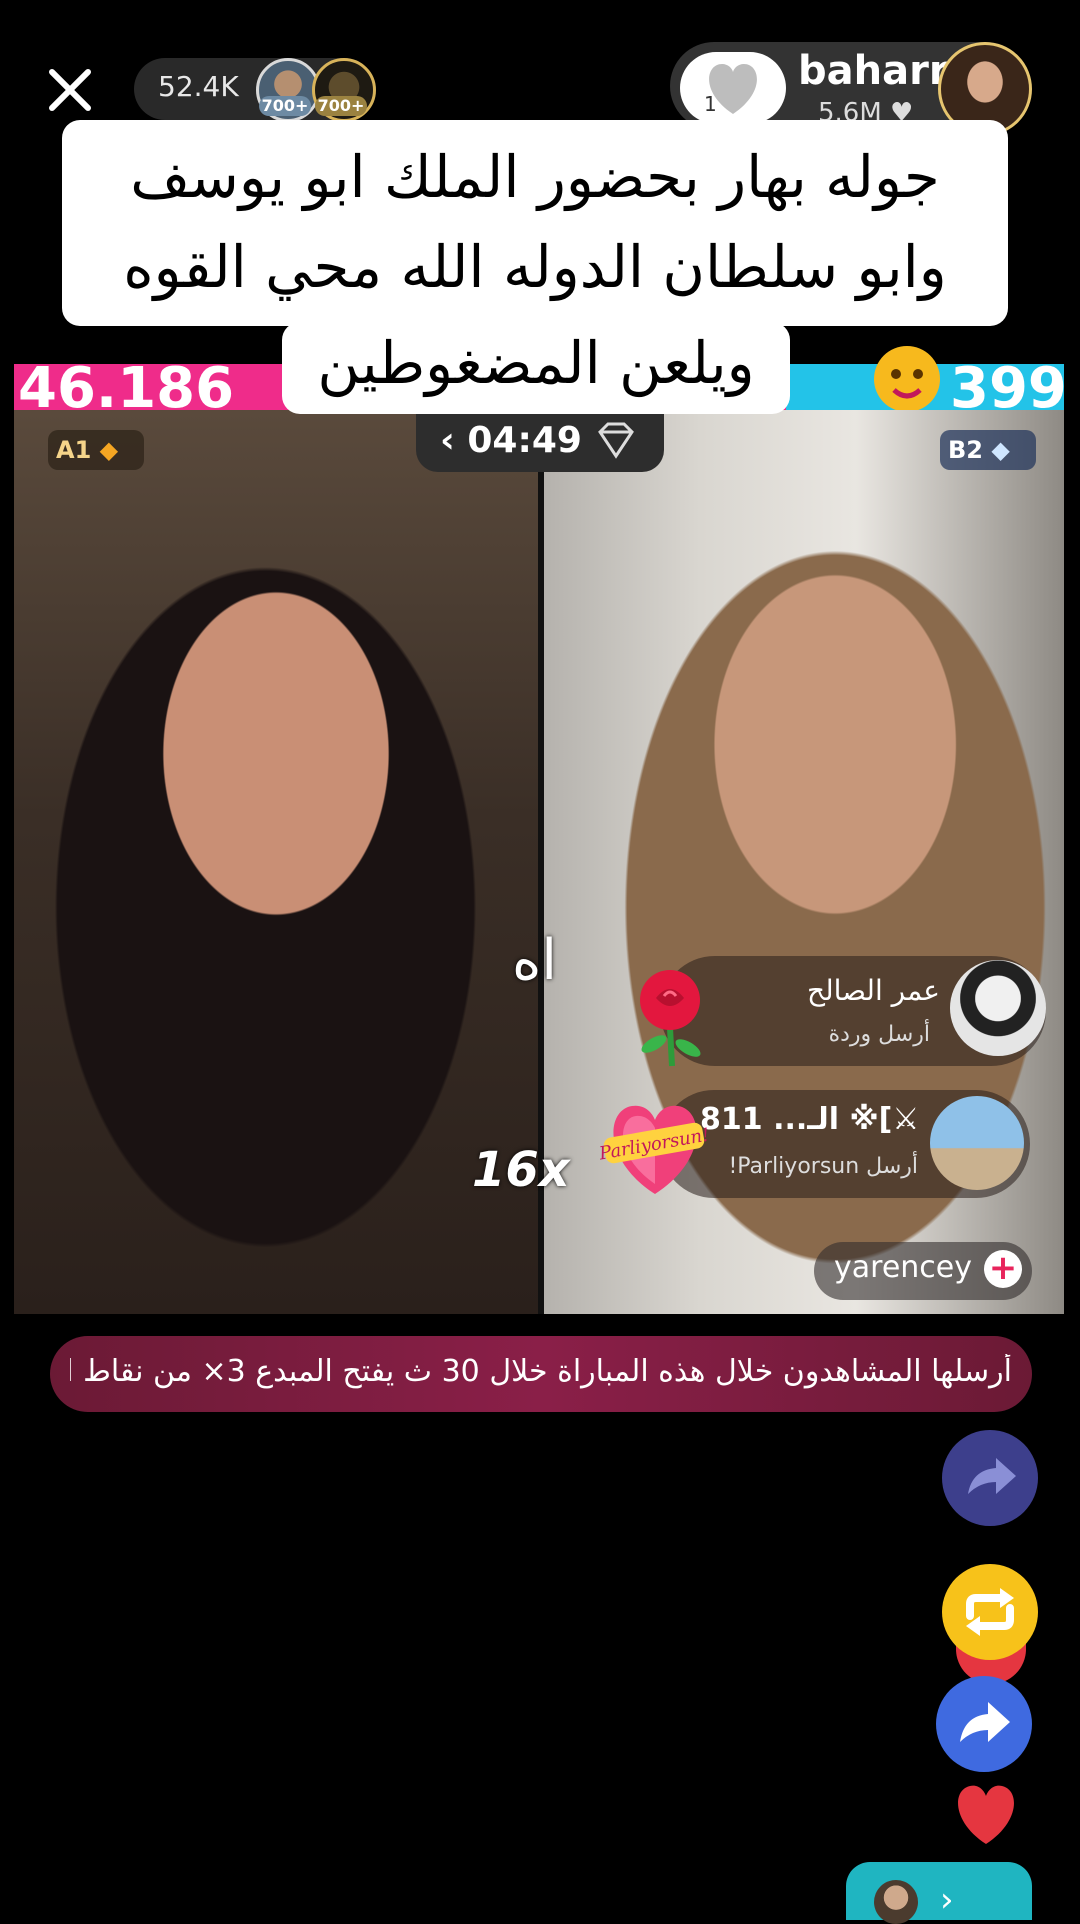 This screenshot has height=1924, width=1080. What do you see at coordinates (873, 71) in the screenshot?
I see `host-name: baharr` at bounding box center [873, 71].